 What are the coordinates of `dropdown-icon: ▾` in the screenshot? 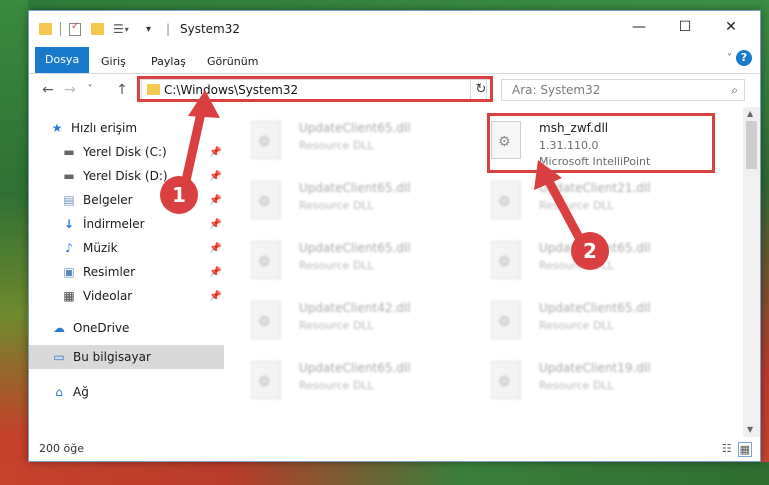 It's located at (149, 29).